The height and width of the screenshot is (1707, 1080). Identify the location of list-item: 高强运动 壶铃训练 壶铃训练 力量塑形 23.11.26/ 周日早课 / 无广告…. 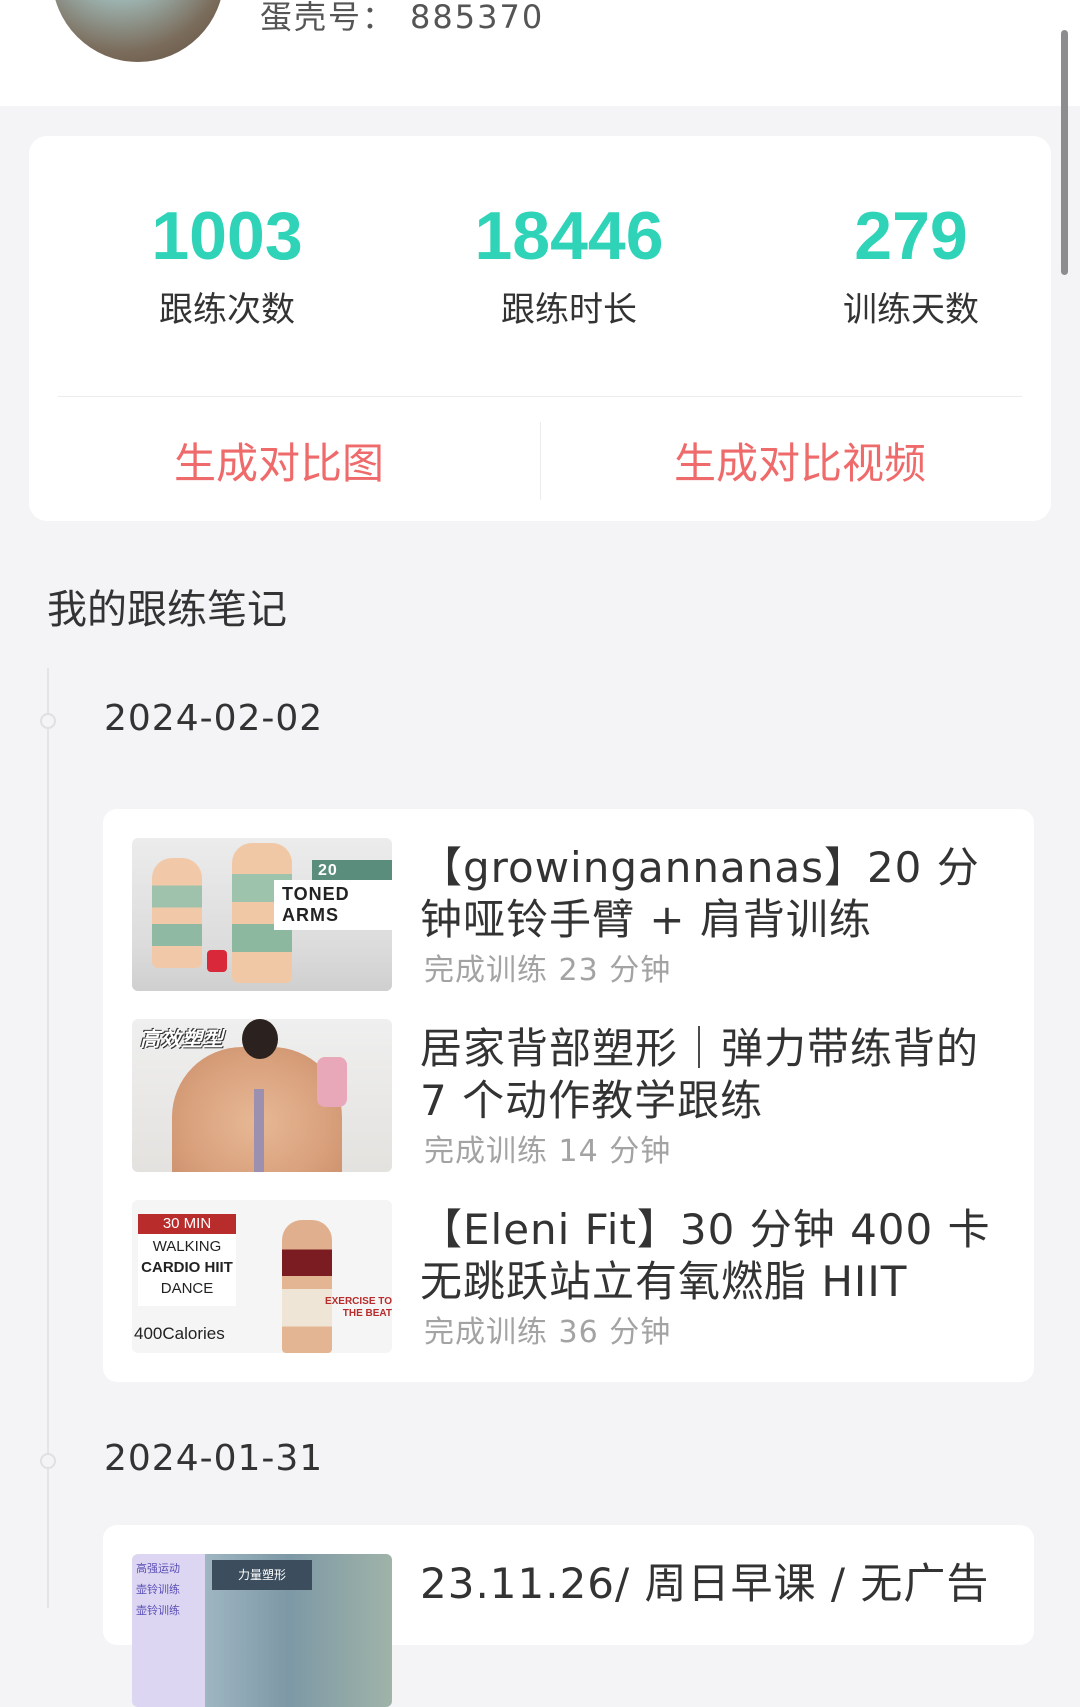
(572, 1630).